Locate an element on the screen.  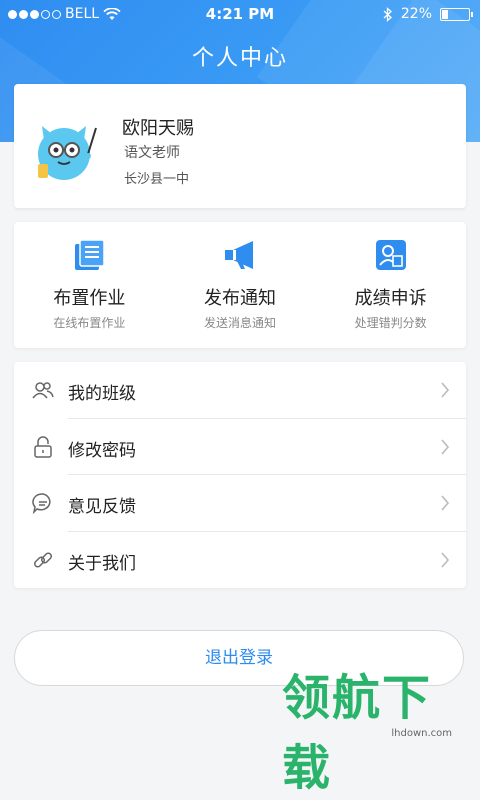
users-icon is located at coordinates (43, 390).